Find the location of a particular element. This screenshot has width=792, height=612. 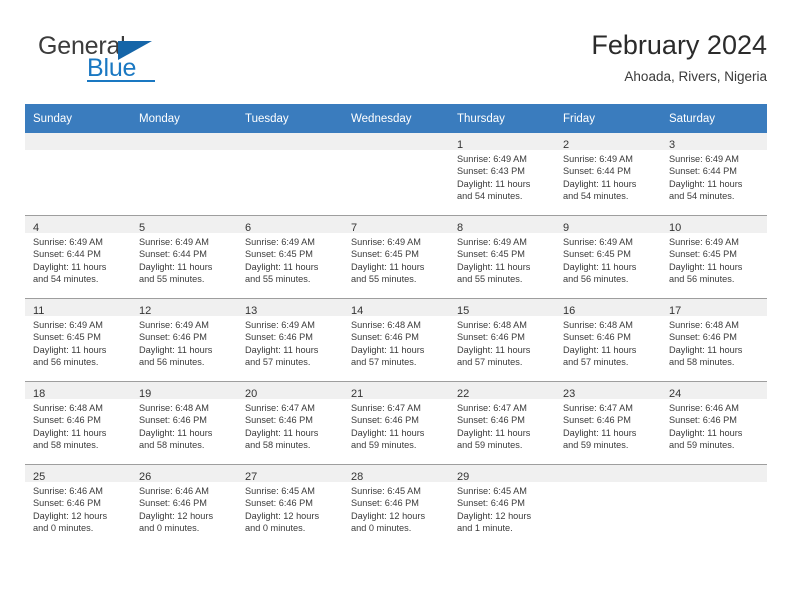

day-detail-line: Sunrise: 6:47 AM is located at coordinates (492, 408).